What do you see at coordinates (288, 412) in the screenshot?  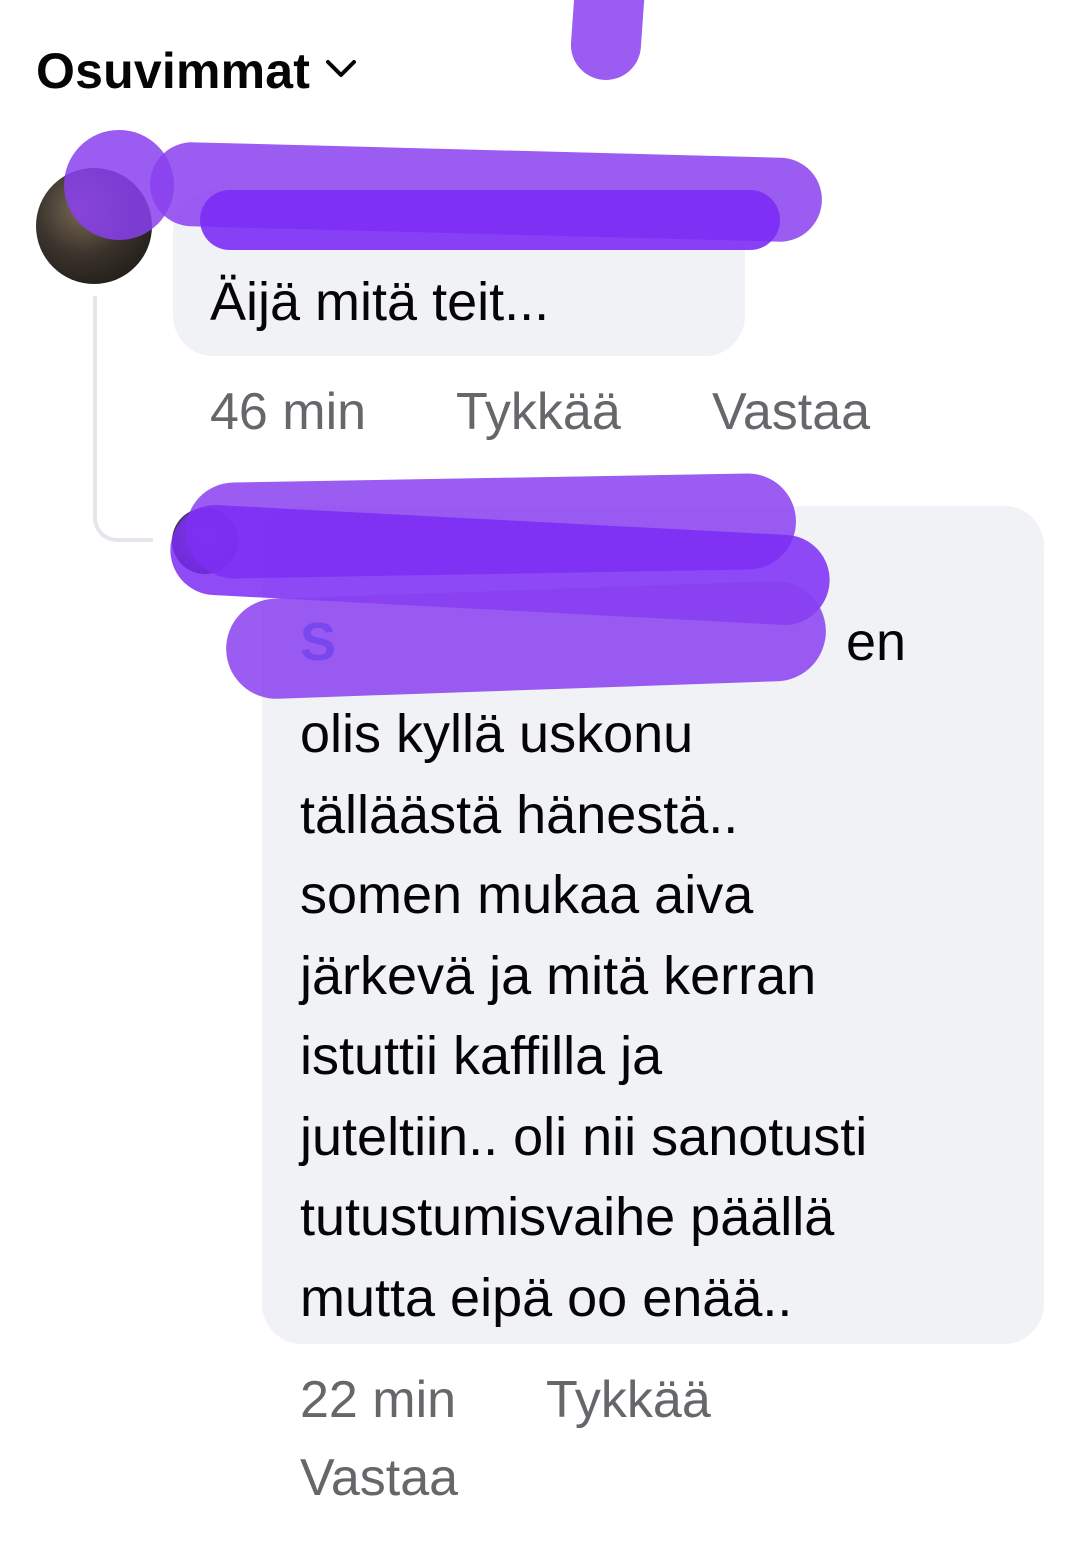 I see `comment-timestamp: 46 min` at bounding box center [288, 412].